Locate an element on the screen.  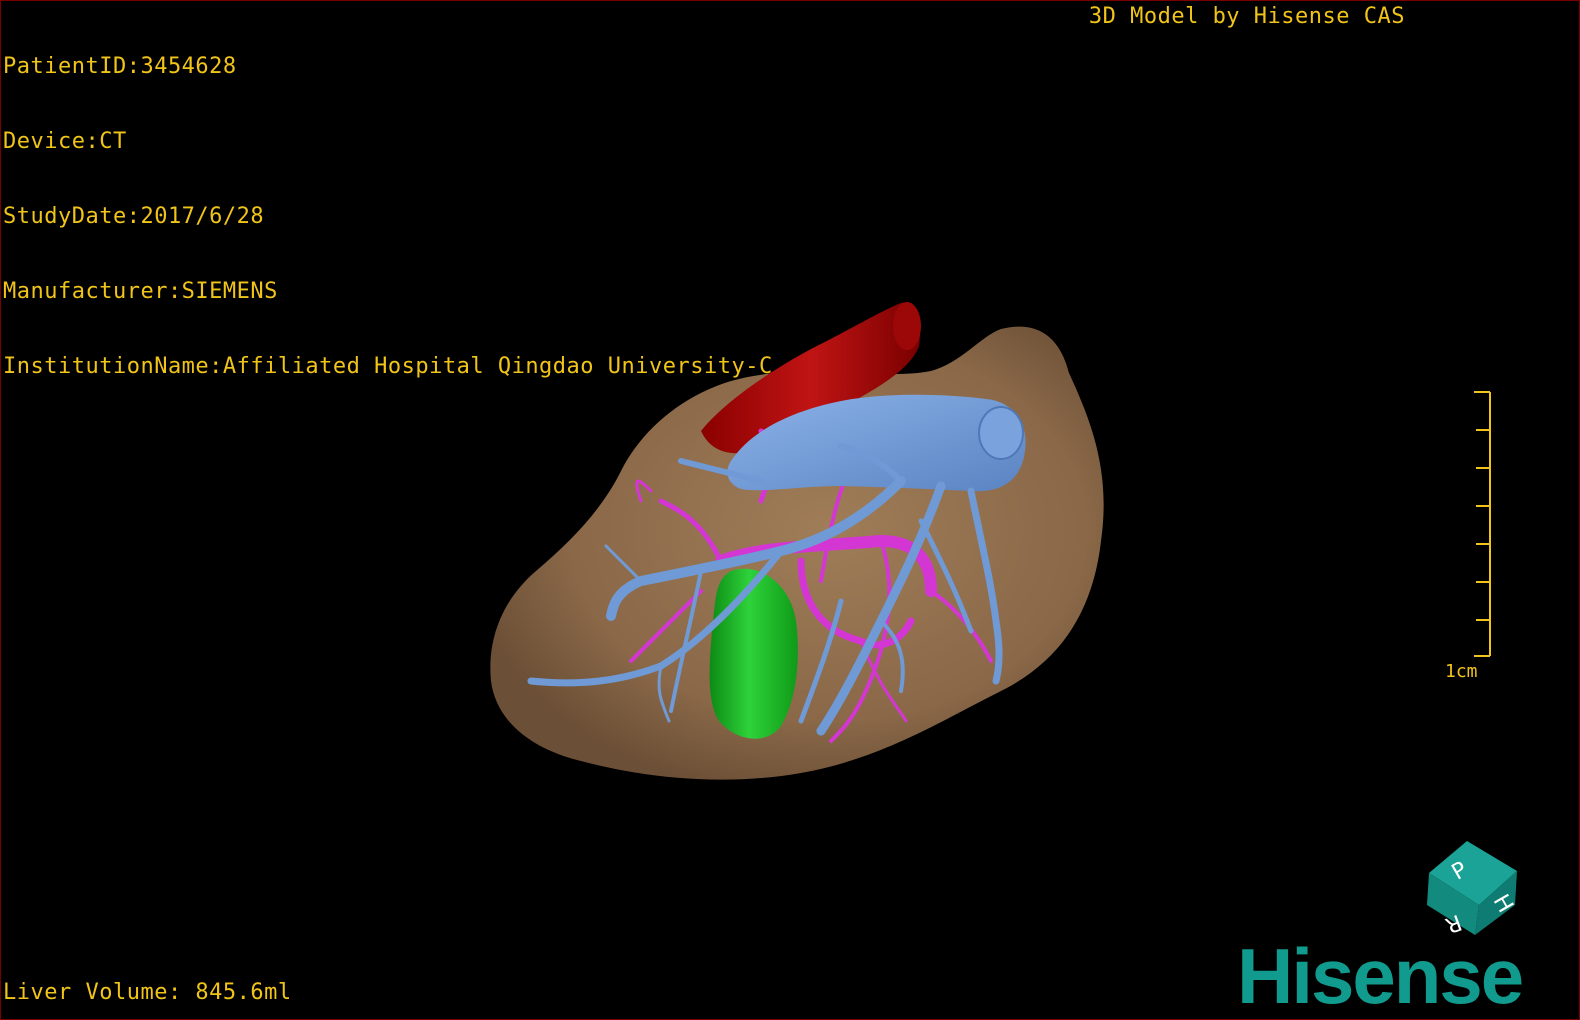
study-date-text: StudyDate:2017/6/28 is located at coordinates (134, 216).